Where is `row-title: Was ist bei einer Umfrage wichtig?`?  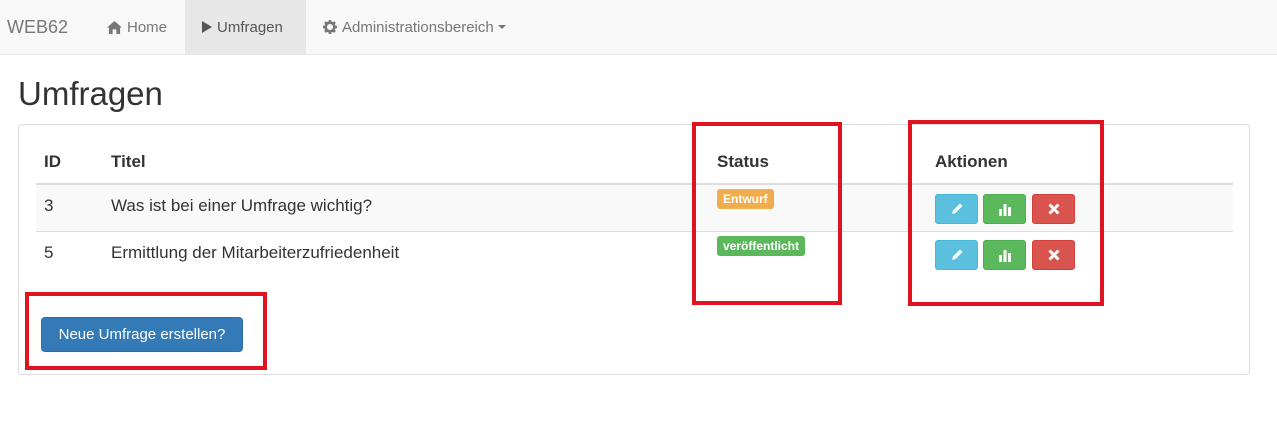 row-title: Was ist bei einer Umfrage wichtig? is located at coordinates (242, 205).